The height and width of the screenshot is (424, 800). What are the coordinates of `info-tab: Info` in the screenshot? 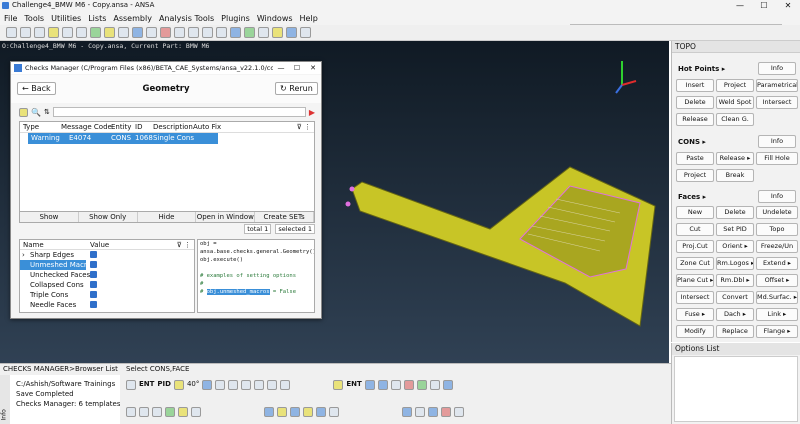 It's located at (5, 399).